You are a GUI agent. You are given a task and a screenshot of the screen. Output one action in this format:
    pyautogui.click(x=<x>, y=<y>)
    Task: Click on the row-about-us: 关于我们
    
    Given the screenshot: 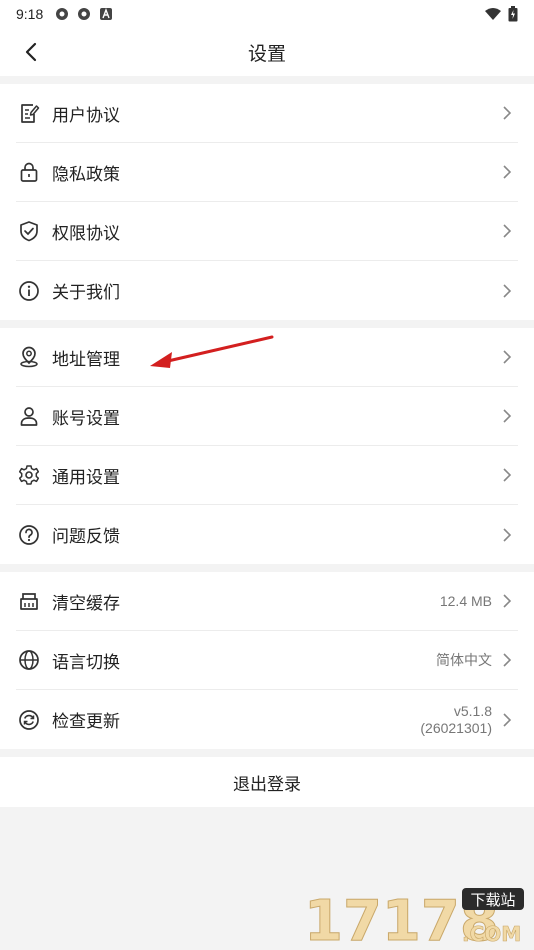 What is the action you would take?
    pyautogui.click(x=267, y=290)
    